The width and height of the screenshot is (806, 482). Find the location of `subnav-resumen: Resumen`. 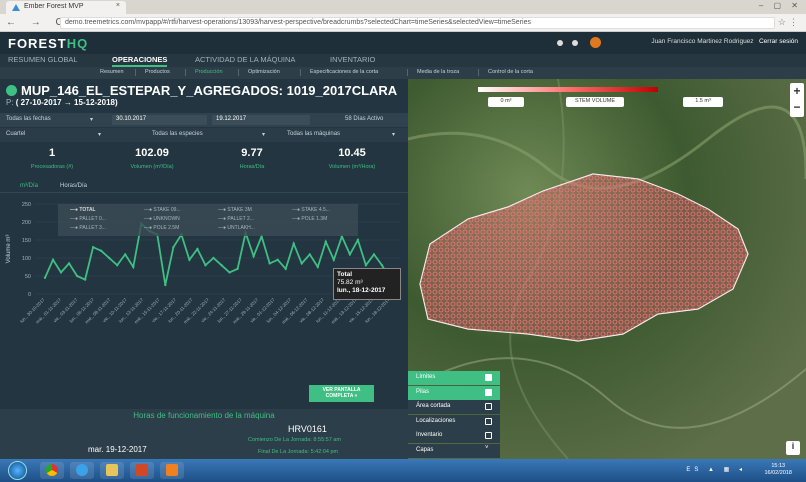

subnav-resumen: Resumen is located at coordinates (112, 72).